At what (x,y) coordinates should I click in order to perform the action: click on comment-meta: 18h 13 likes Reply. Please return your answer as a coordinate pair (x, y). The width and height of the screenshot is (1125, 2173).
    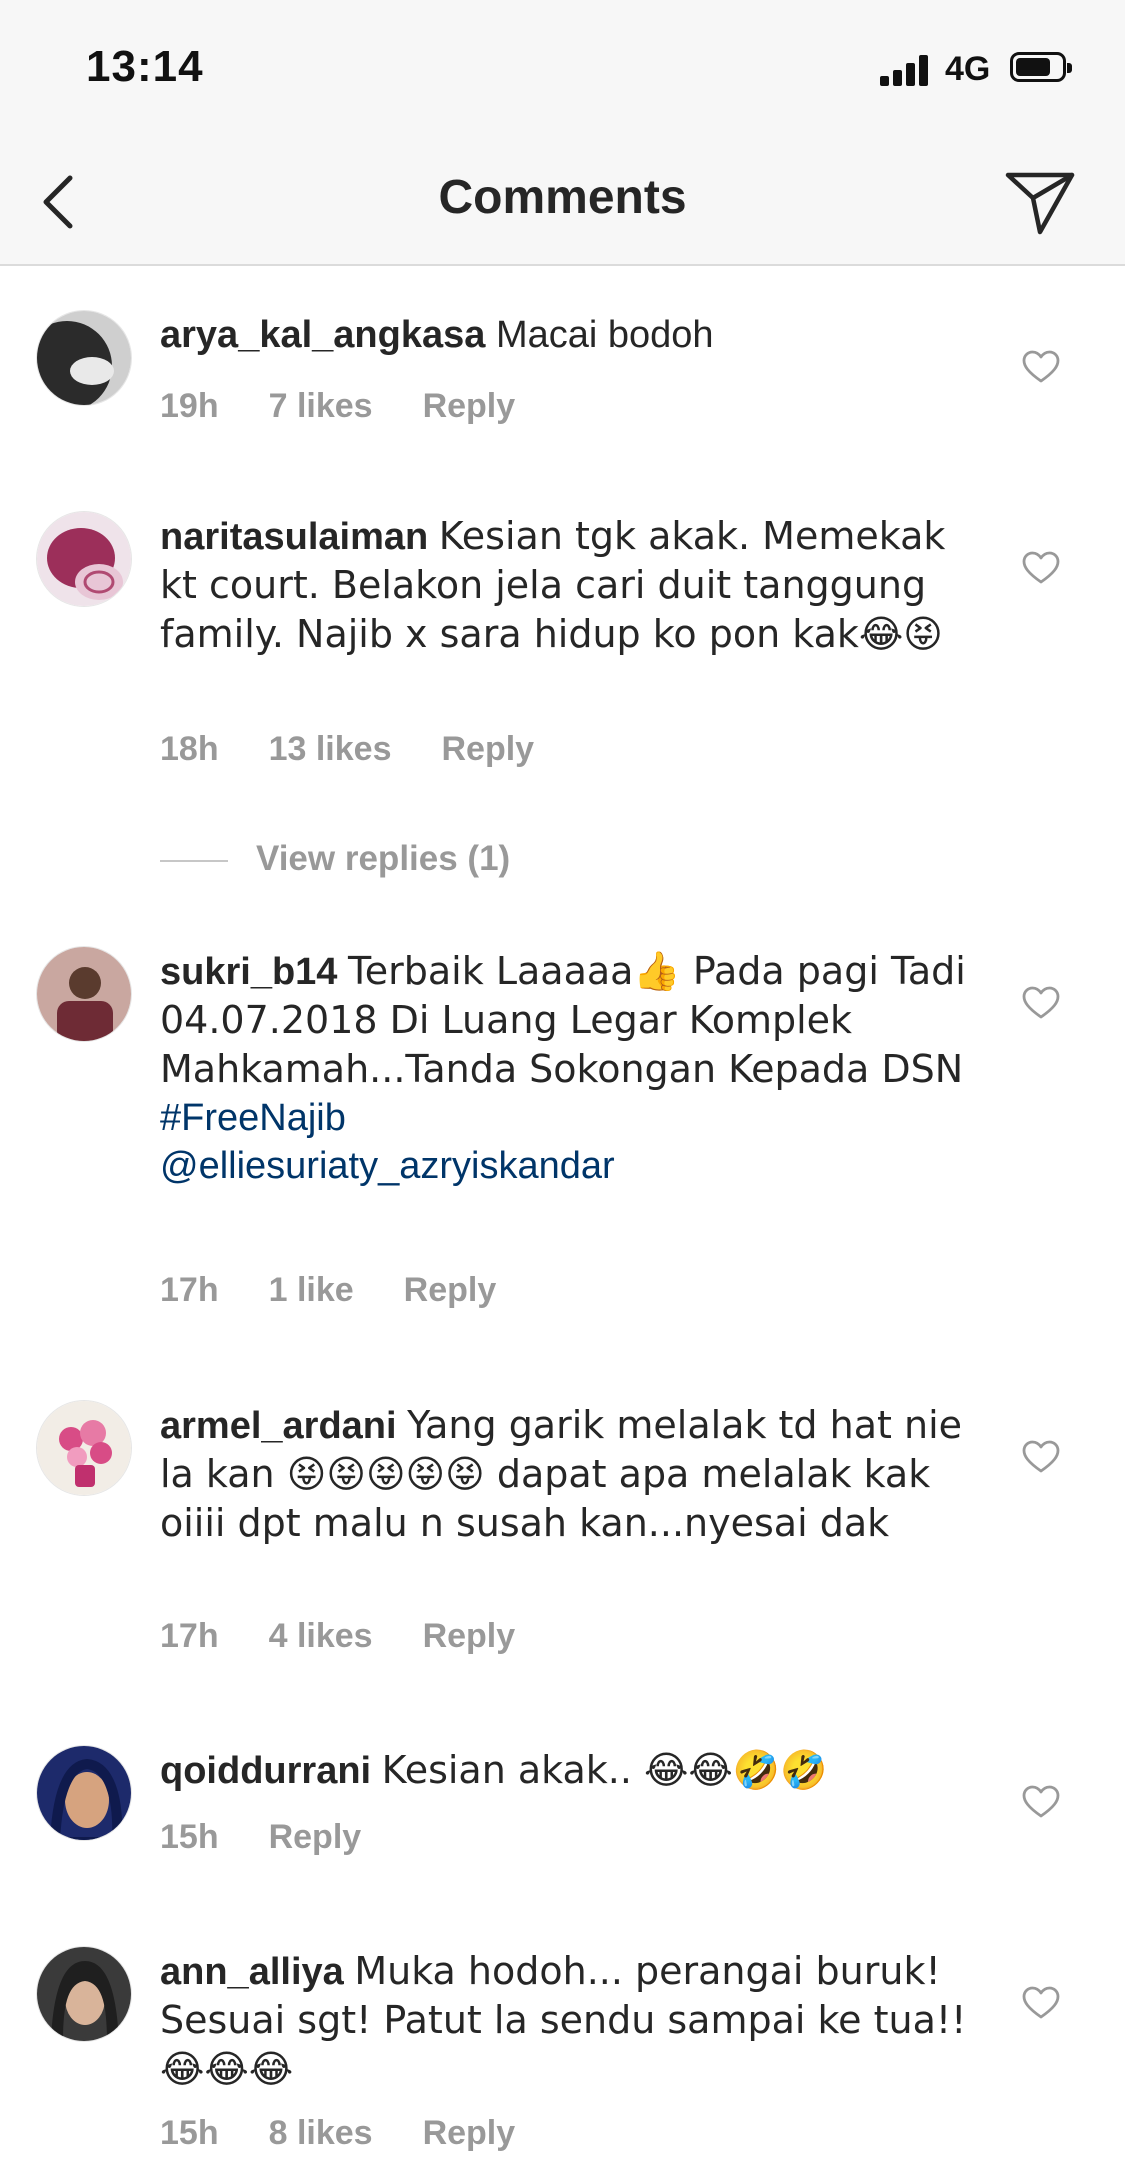
    Looking at the image, I should click on (372, 749).